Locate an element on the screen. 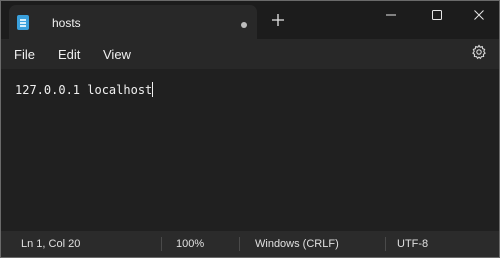 Image resolution: width=500 pixels, height=258 pixels. menu-file: File is located at coordinates (24, 54).